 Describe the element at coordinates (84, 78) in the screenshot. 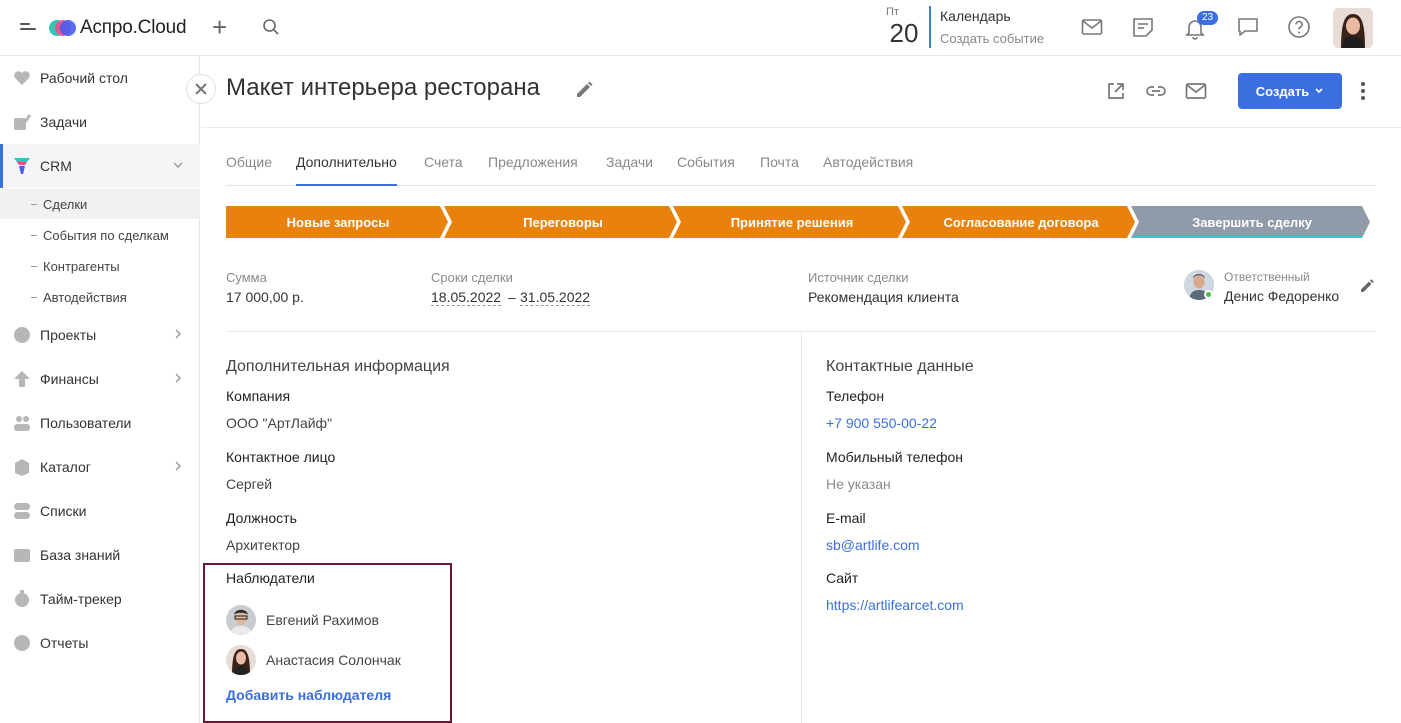

I see `sidebar-item-label: Рабочий стол` at that location.